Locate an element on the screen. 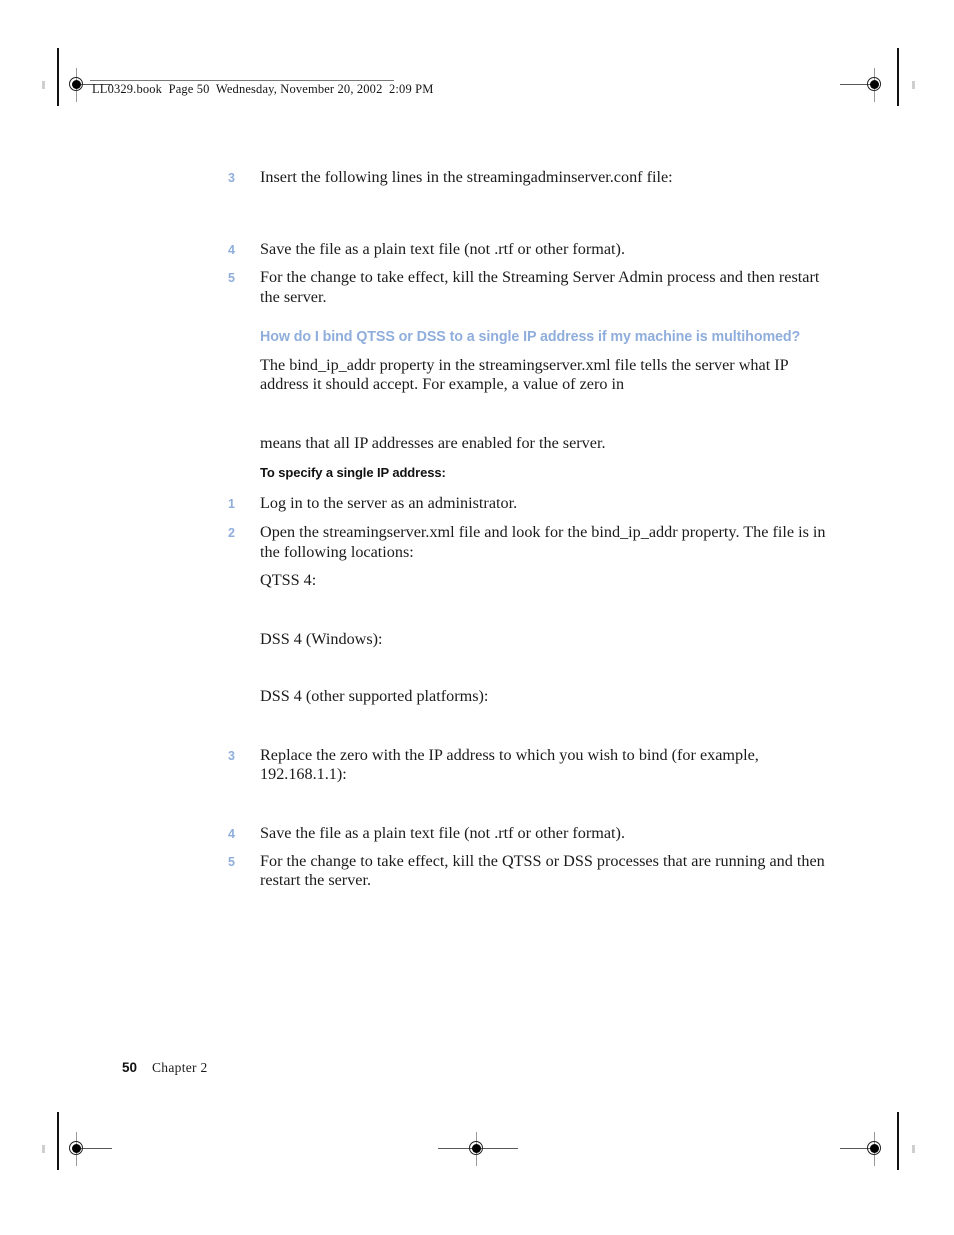 The height and width of the screenshot is (1235, 954). page-footer: 50 Chapter 2 is located at coordinates (165, 1068).